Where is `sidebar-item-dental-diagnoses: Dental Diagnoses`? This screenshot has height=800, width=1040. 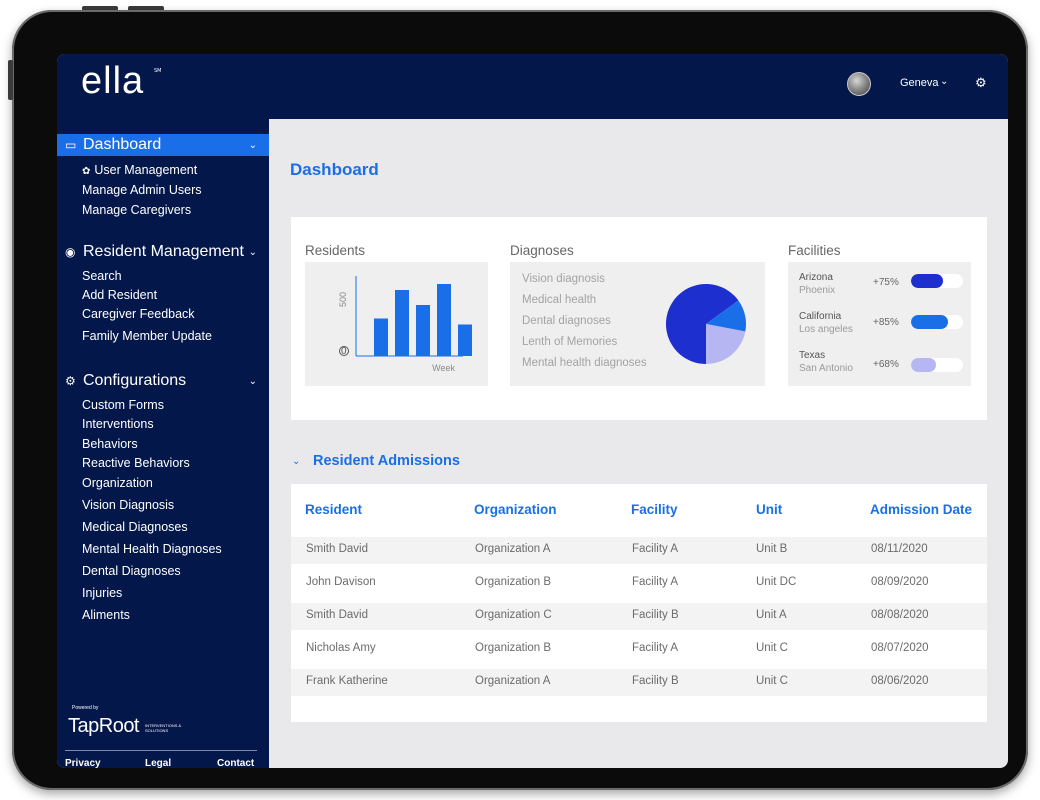
sidebar-item-dental-diagnoses: Dental Diagnoses is located at coordinates (131, 571).